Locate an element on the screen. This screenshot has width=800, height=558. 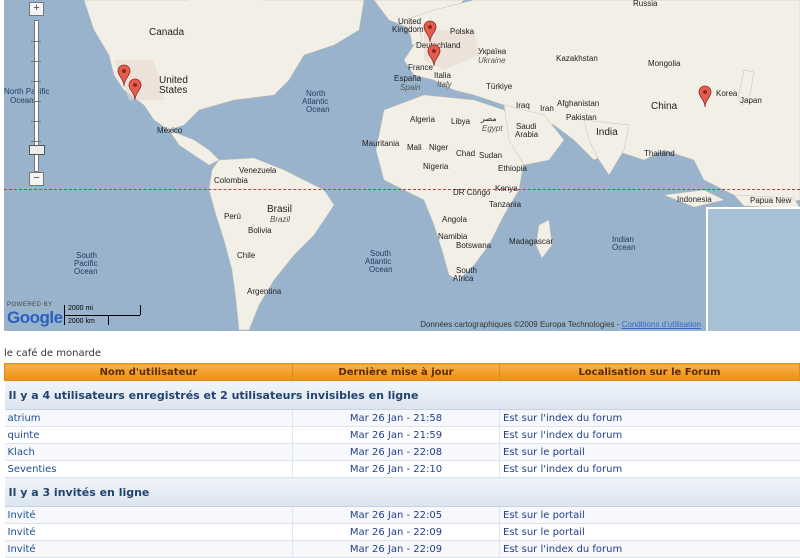
username-link: quinte is located at coordinates (148, 435).